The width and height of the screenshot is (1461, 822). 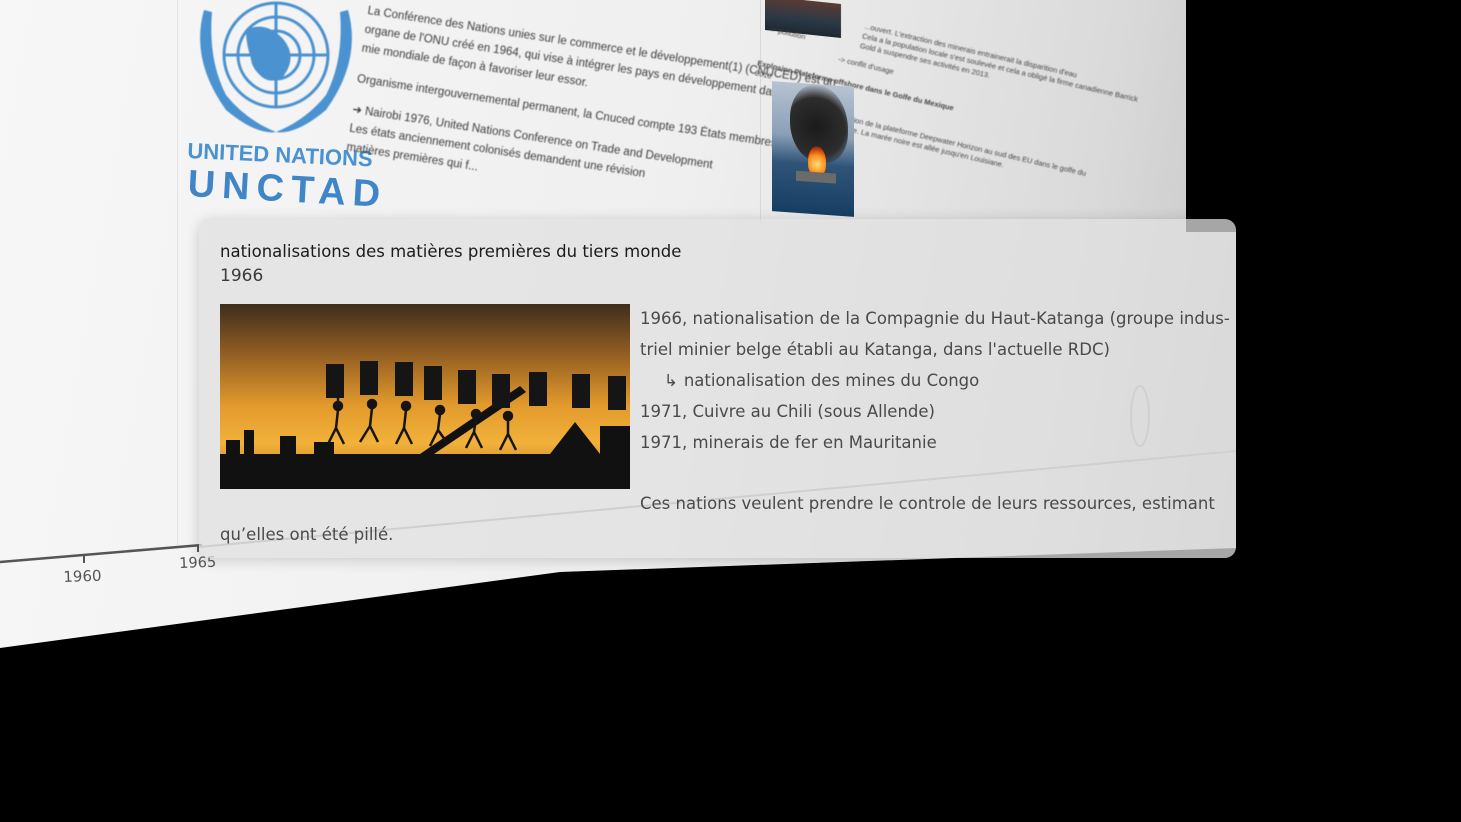 What do you see at coordinates (788, 442) in the screenshot?
I see `description-line: 1971, minerais de fer en Mauritanie` at bounding box center [788, 442].